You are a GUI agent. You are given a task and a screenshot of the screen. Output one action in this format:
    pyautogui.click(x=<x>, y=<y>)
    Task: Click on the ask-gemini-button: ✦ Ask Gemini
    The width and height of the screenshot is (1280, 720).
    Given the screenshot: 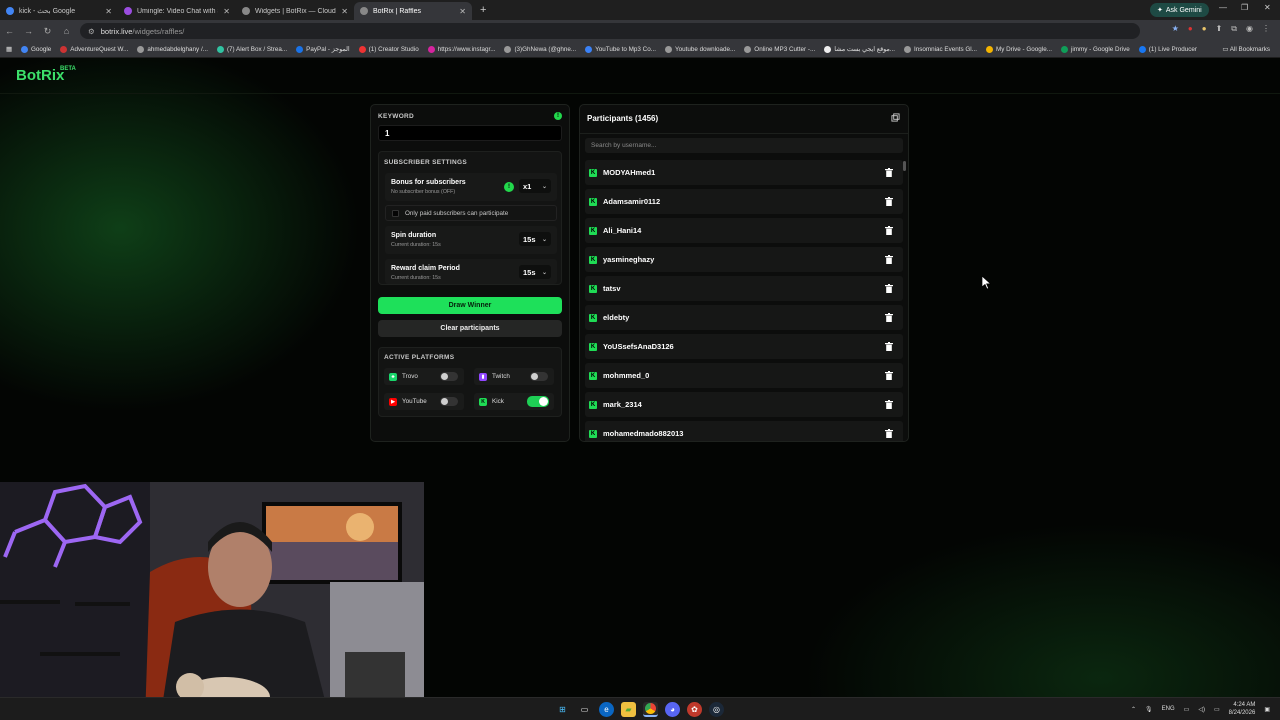 What is the action you would take?
    pyautogui.click(x=1179, y=10)
    